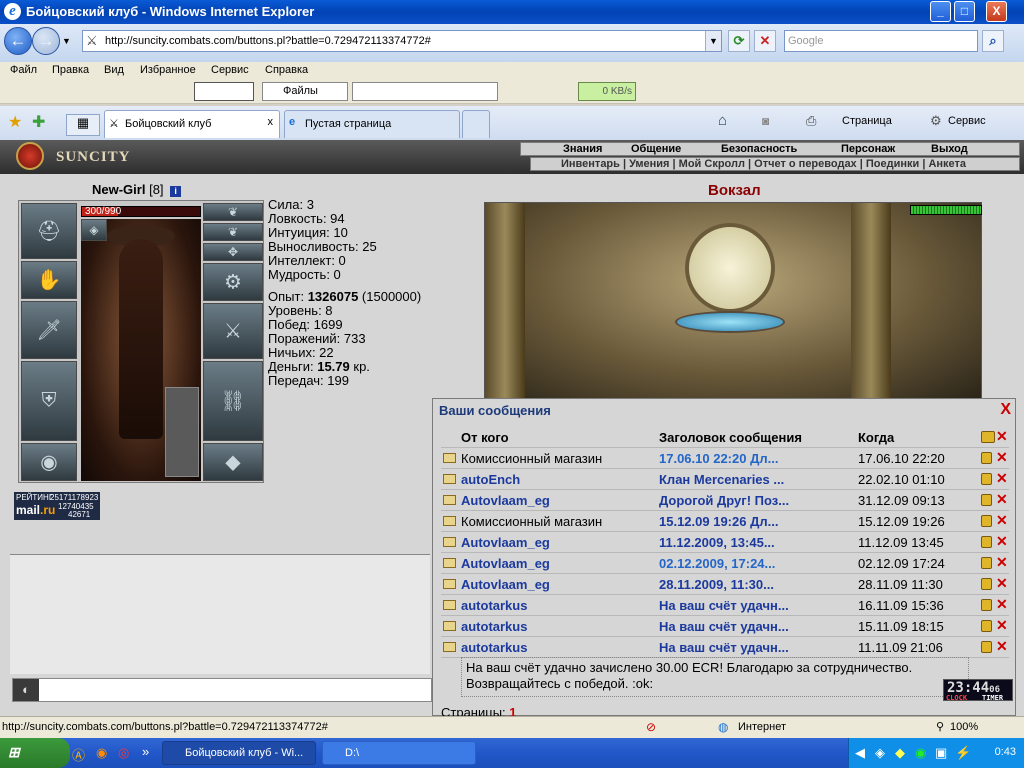 The height and width of the screenshot is (768, 1024). I want to click on menu-security: Безопасность, so click(759, 149).